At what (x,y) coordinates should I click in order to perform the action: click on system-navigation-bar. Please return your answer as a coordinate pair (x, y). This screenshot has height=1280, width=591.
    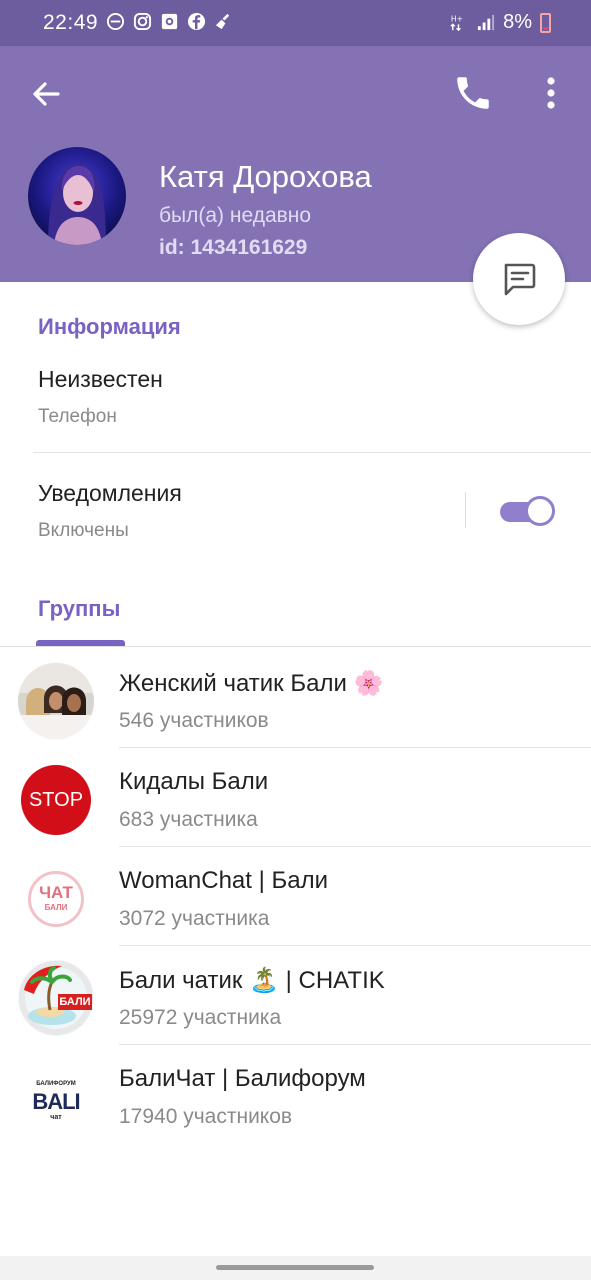
    Looking at the image, I should click on (295, 1268).